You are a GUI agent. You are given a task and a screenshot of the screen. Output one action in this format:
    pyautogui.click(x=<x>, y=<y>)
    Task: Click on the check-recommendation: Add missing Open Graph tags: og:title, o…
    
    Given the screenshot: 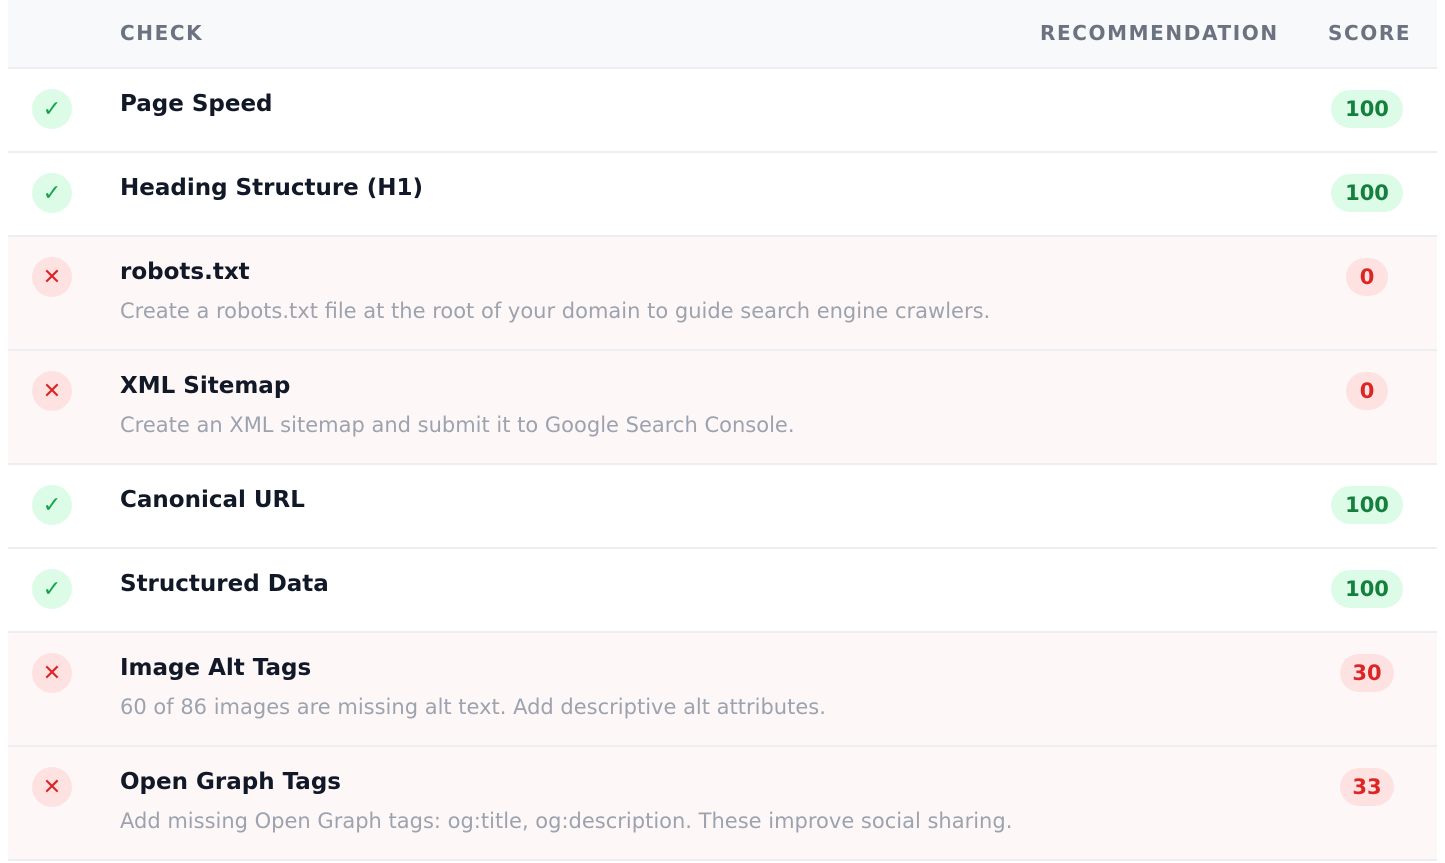 What is the action you would take?
    pyautogui.click(x=566, y=821)
    